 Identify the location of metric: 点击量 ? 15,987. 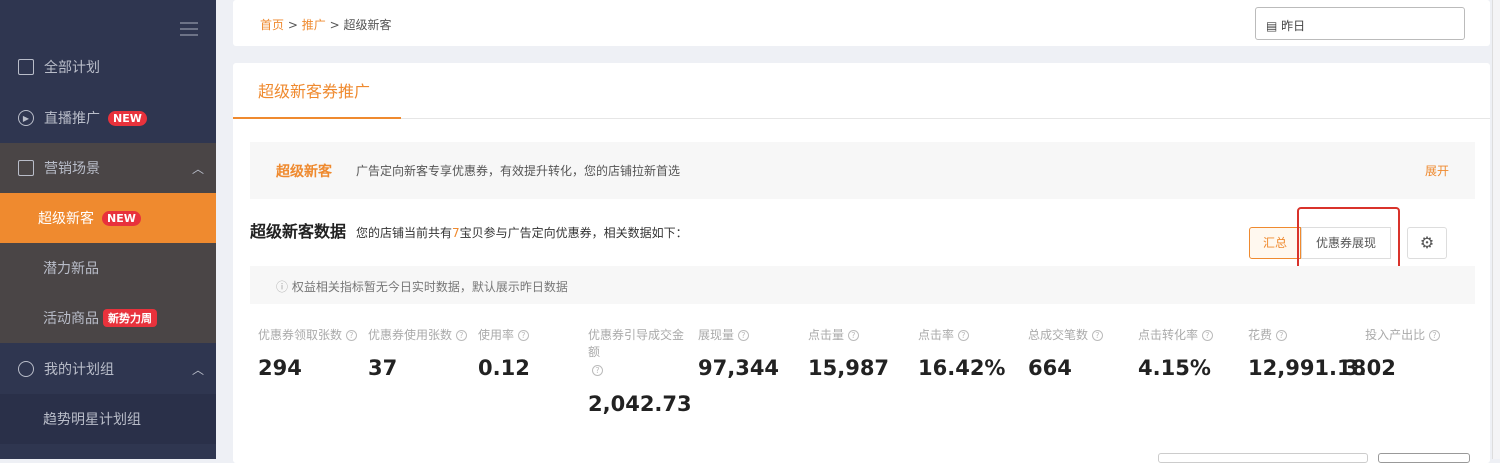
(863, 353).